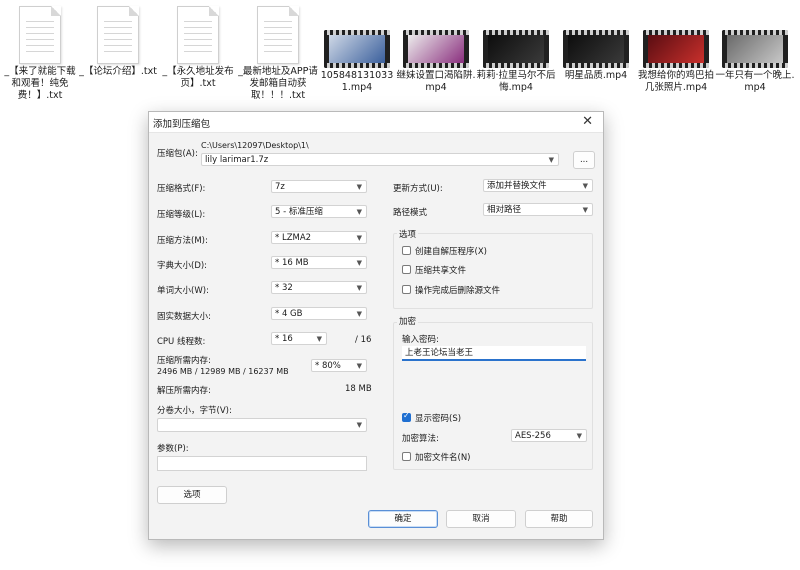 Image resolution: width=800 pixels, height=570 pixels. Describe the element at coordinates (328, 366) in the screenshot. I see `memory-percent-value: * 80%` at that location.